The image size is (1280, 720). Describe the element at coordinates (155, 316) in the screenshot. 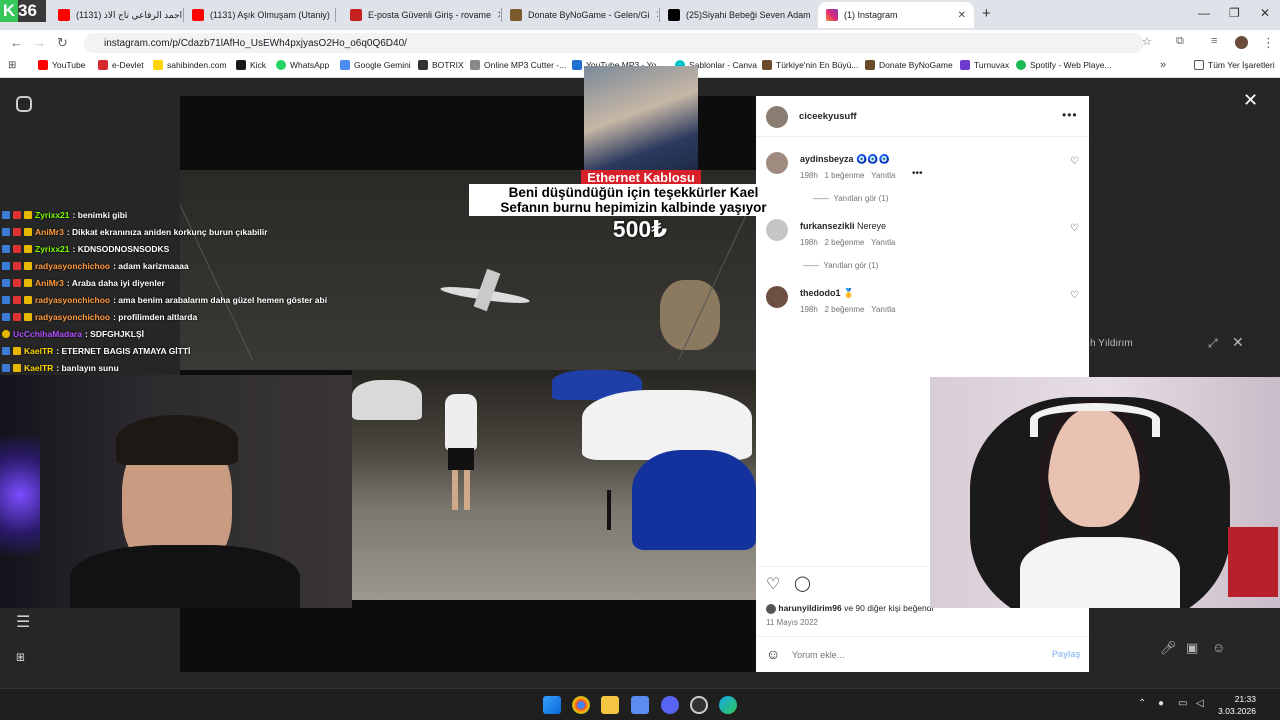

I see `chat-text: : profilimden altlarda` at that location.